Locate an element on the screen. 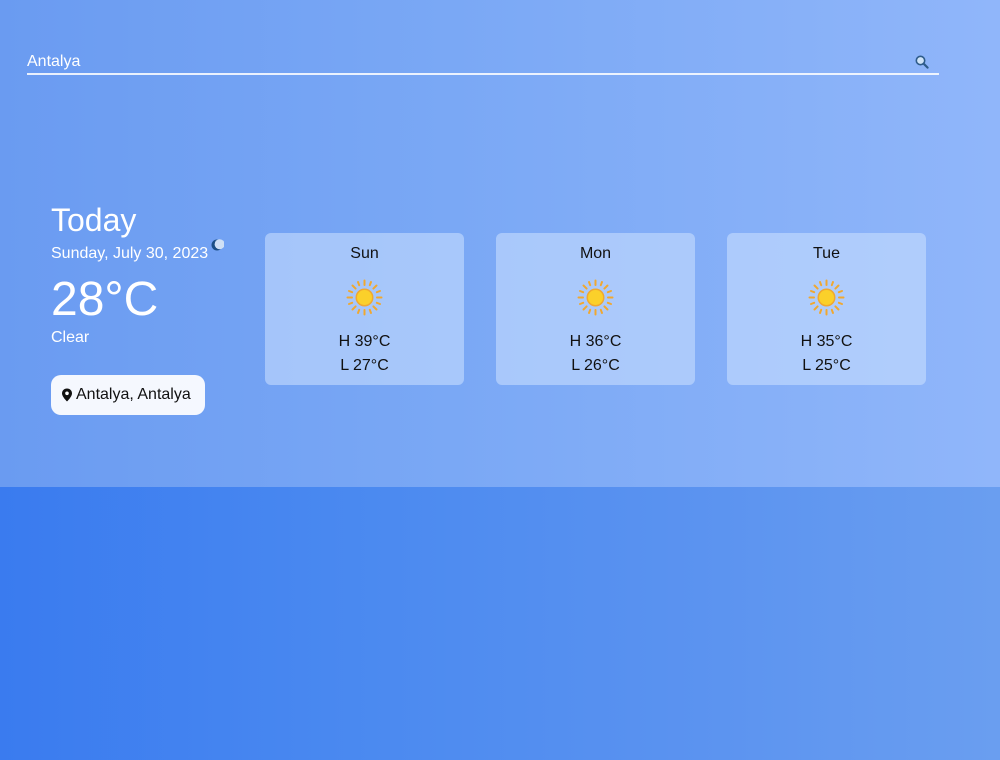 The image size is (1000, 760). search-input is located at coordinates (462, 62).